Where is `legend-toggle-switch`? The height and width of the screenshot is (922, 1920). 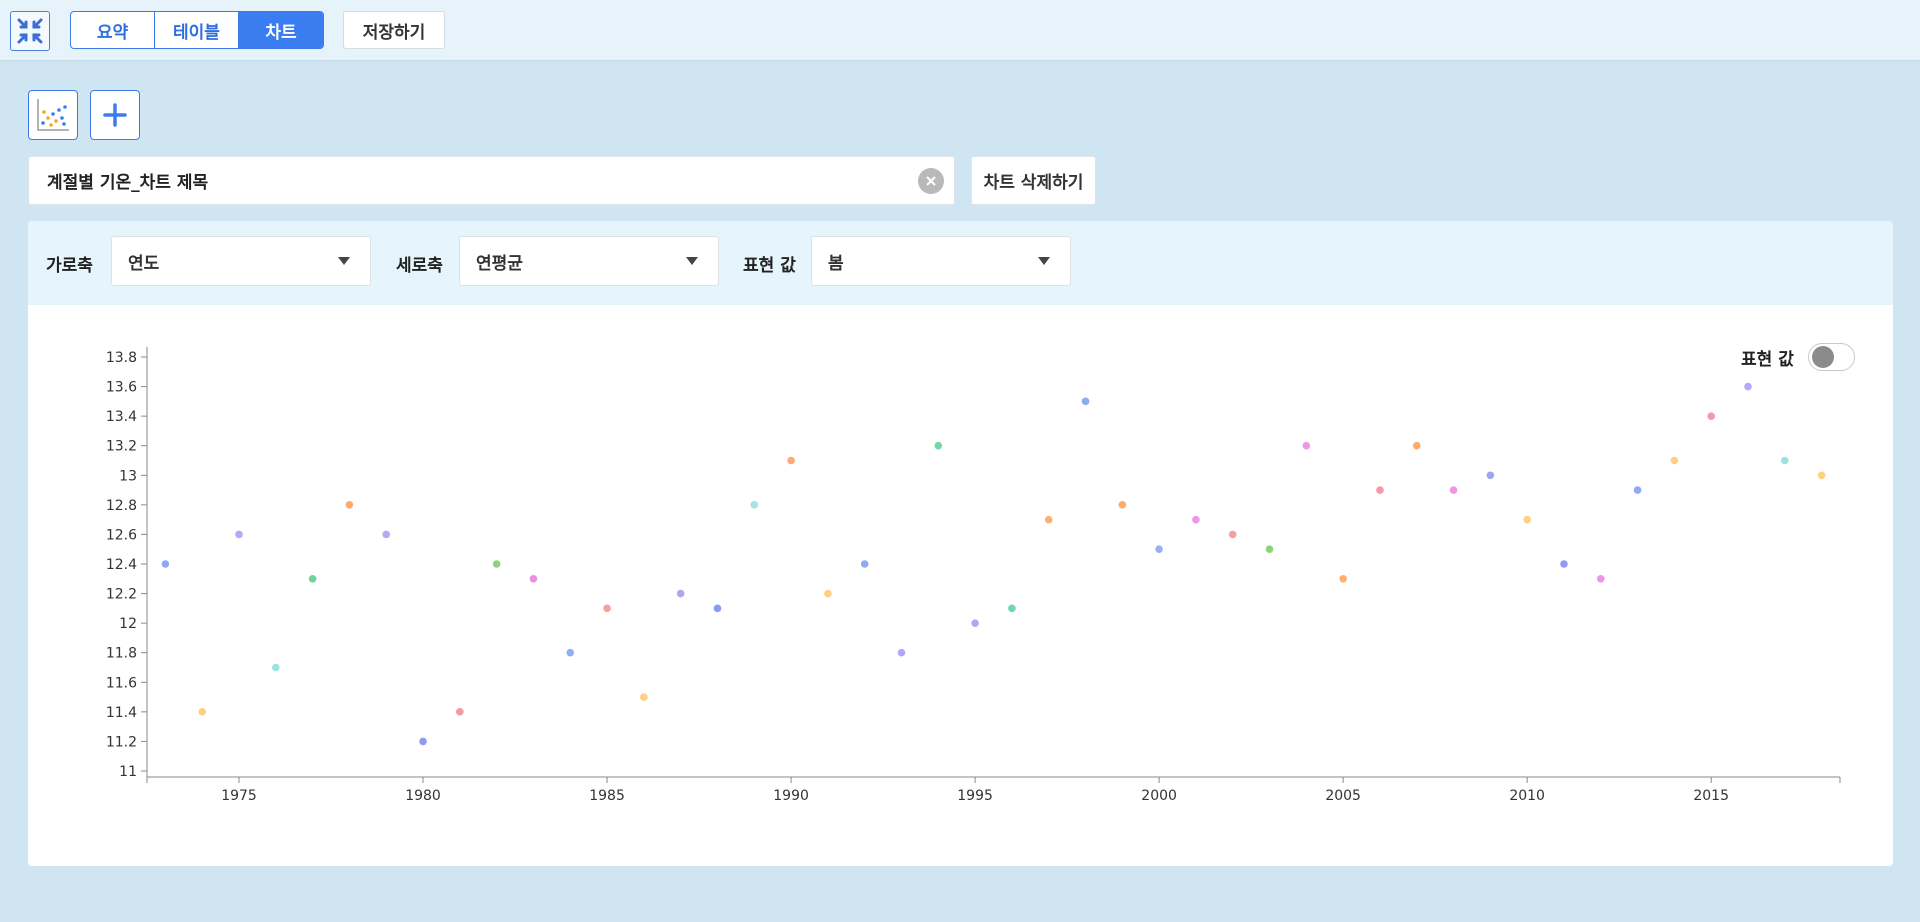
legend-toggle-switch is located at coordinates (1831, 357).